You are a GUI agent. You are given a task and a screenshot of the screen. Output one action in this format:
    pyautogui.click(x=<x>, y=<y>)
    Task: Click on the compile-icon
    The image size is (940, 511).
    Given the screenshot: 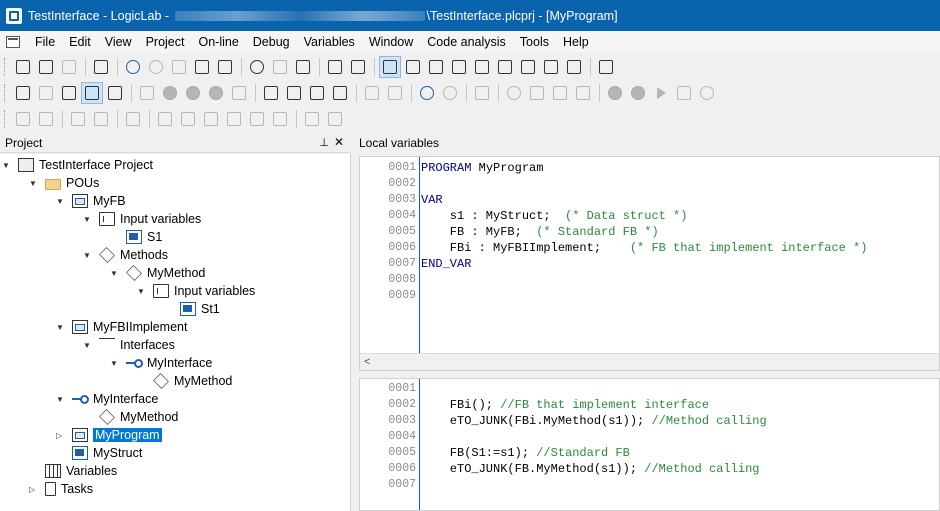 What is the action you would take?
    pyautogui.click(x=23, y=93)
    